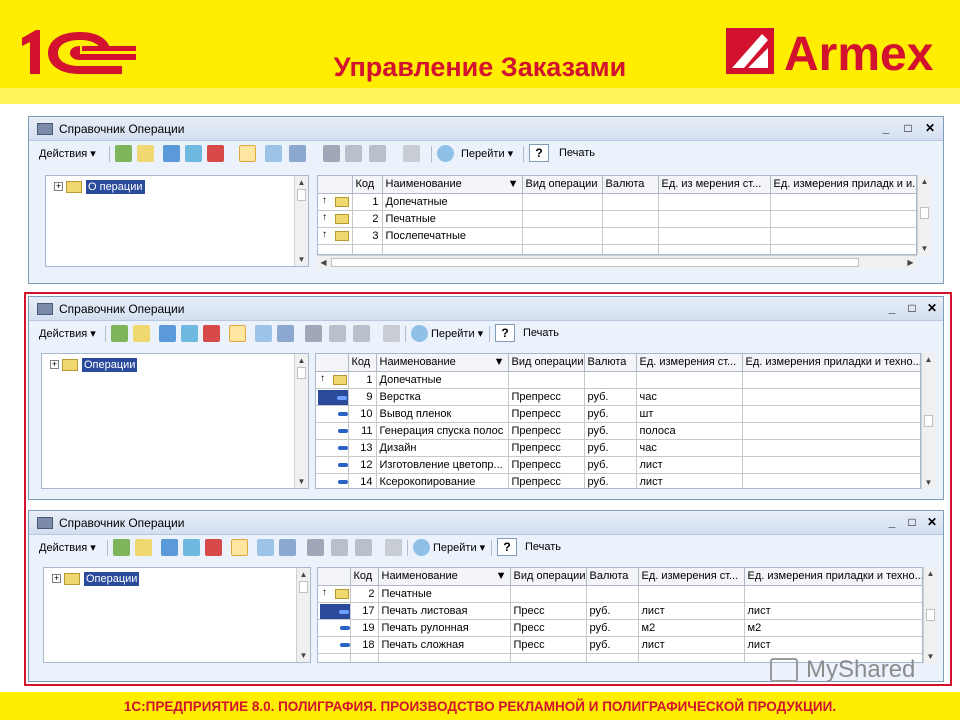 The height and width of the screenshot is (720, 960). I want to click on column-header-code: Код, so click(364, 577).